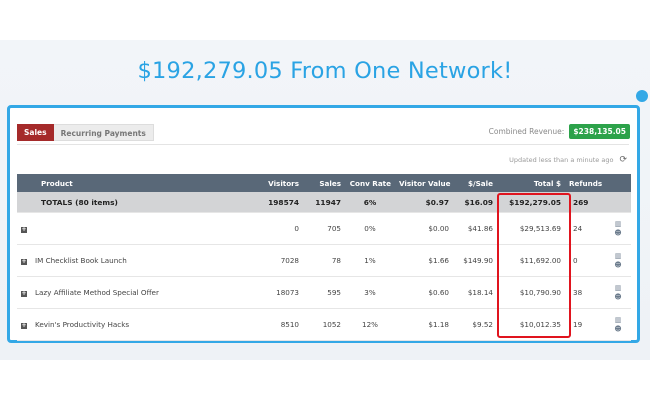 Image resolution: width=650 pixels, height=400 pixels. I want to click on totals-product: TOTALS (80 items), so click(131, 202).